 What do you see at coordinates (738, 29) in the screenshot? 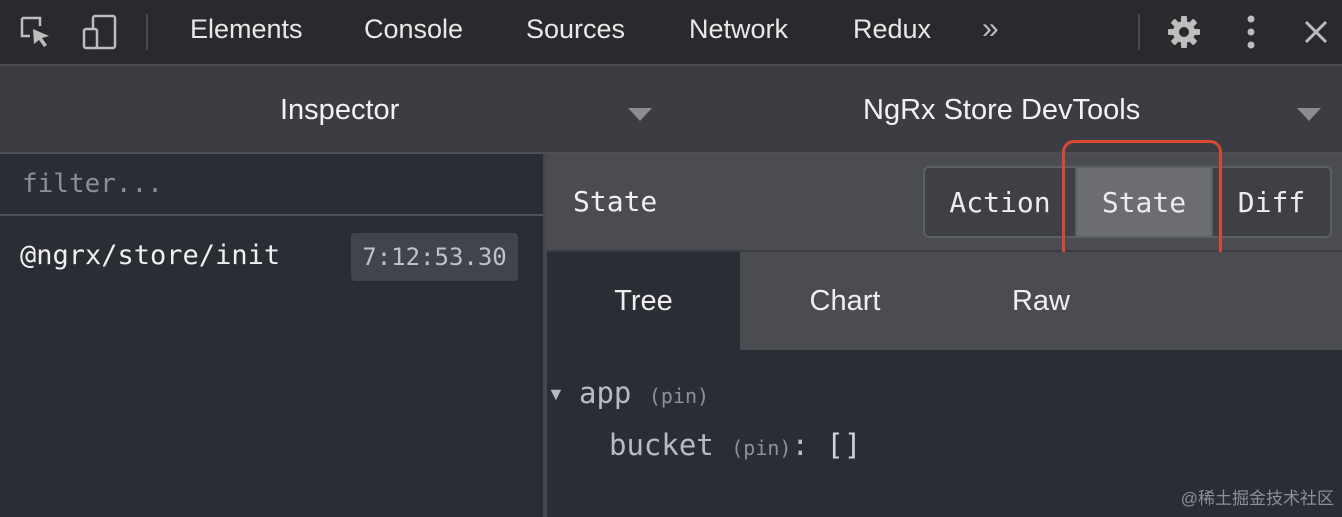
I see `tab-network: Network` at bounding box center [738, 29].